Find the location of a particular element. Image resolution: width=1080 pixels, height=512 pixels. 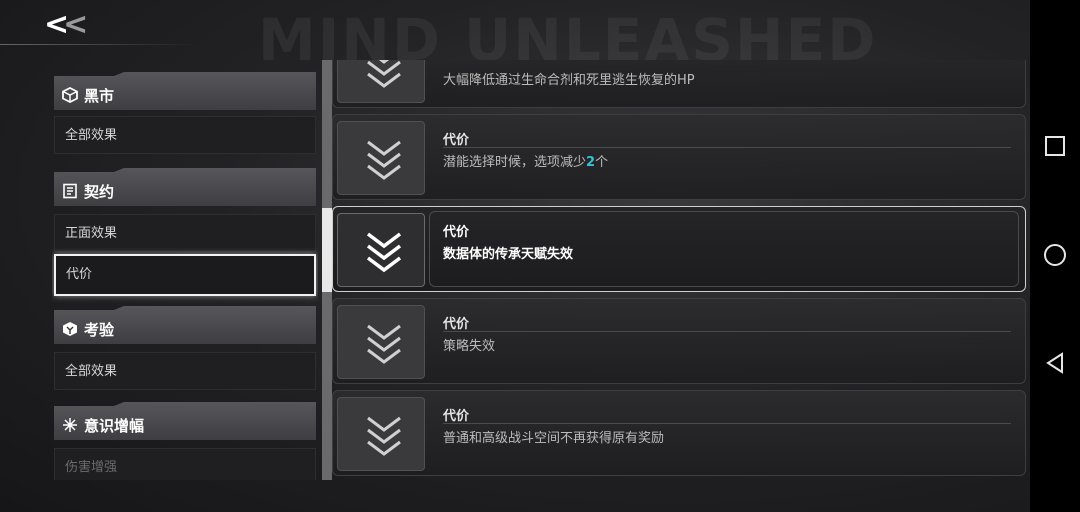

system-back-button is located at coordinates (1055, 363).